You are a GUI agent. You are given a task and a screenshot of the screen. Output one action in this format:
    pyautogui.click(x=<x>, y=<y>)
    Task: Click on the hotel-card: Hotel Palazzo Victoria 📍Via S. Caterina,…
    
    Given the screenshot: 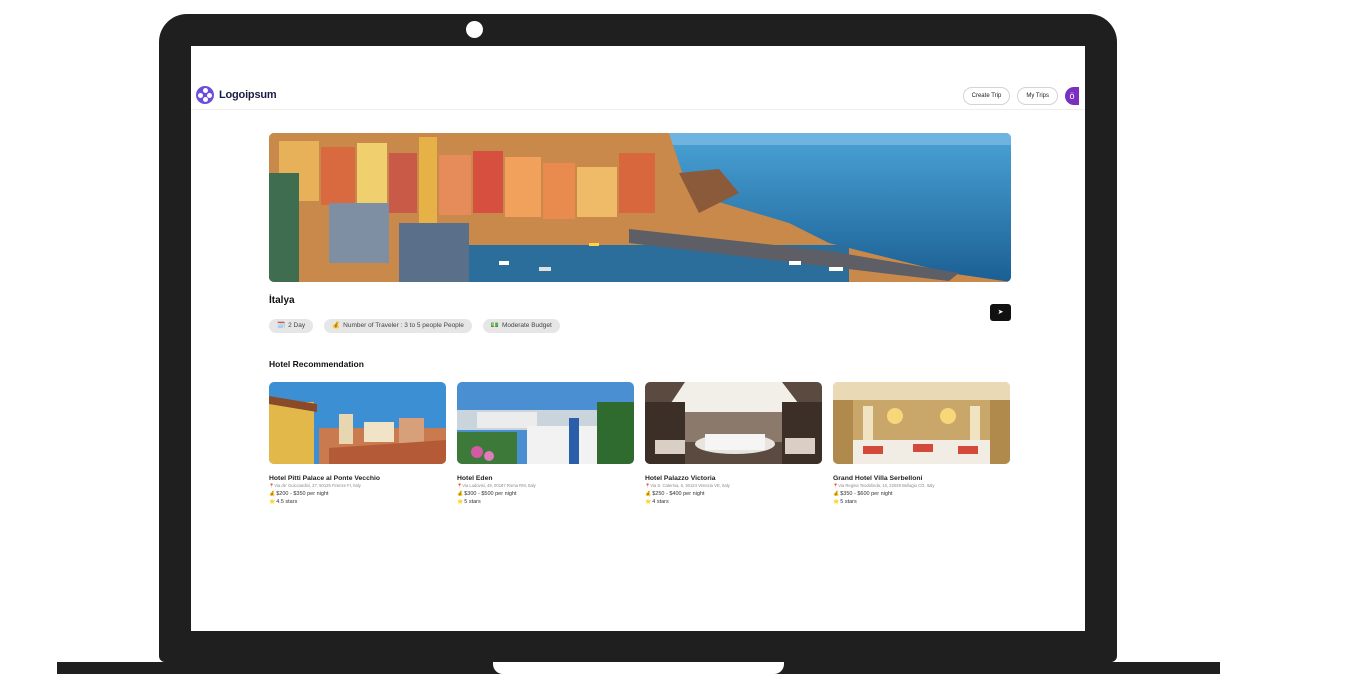 What is the action you would take?
    pyautogui.click(x=733, y=443)
    